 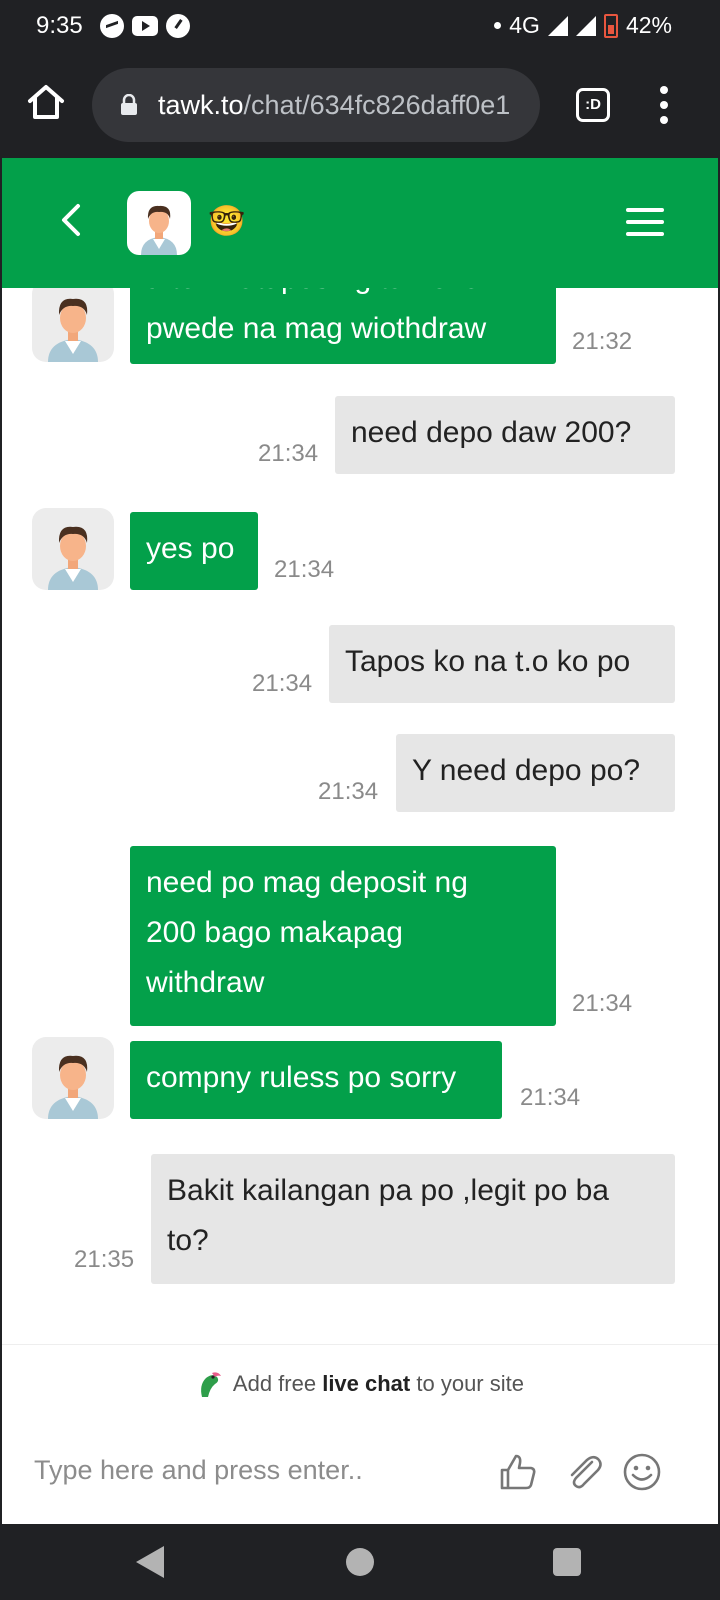 What do you see at coordinates (377, 105) in the screenshot?
I see `url-path: /chat/634fc826daff0e1` at bounding box center [377, 105].